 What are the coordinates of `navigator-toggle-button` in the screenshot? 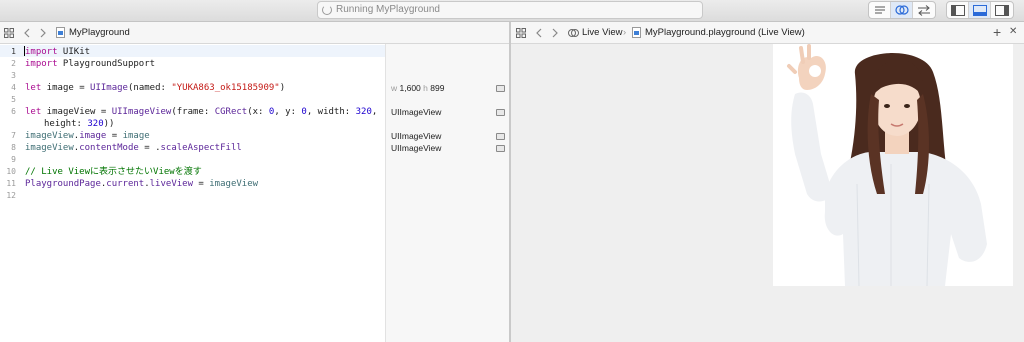 It's located at (958, 10).